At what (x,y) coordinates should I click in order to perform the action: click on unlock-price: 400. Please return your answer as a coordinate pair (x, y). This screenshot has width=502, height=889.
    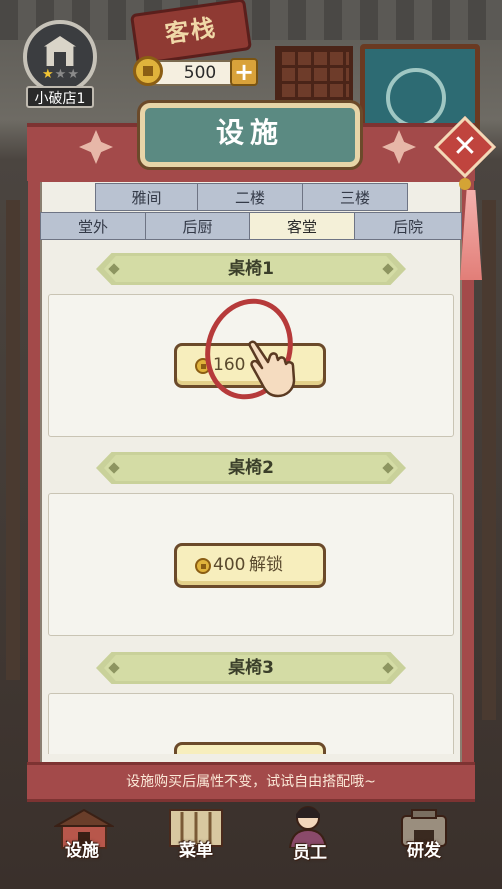
    Looking at the image, I should click on (229, 565).